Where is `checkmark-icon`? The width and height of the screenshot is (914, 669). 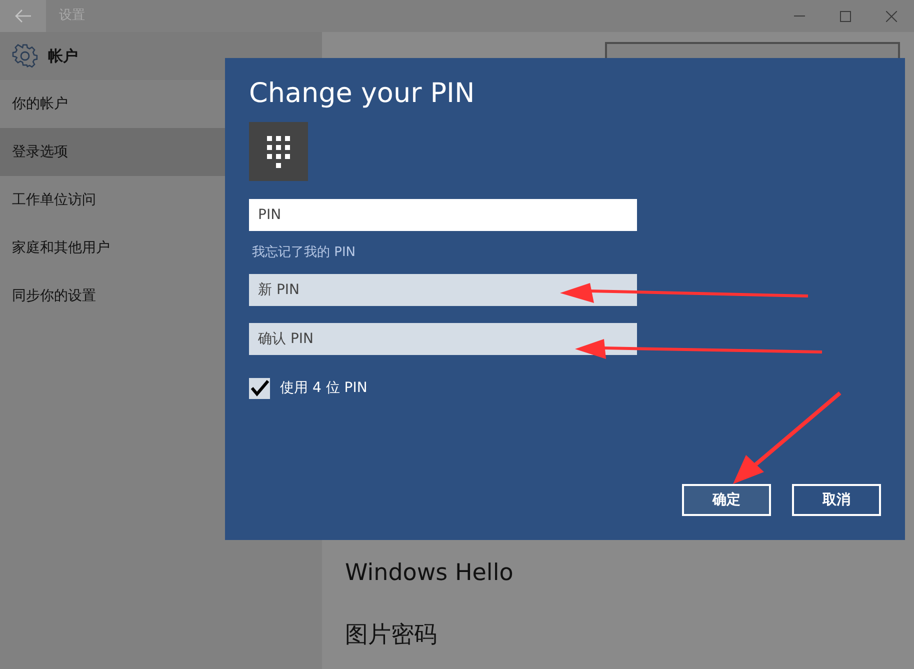 checkmark-icon is located at coordinates (260, 388).